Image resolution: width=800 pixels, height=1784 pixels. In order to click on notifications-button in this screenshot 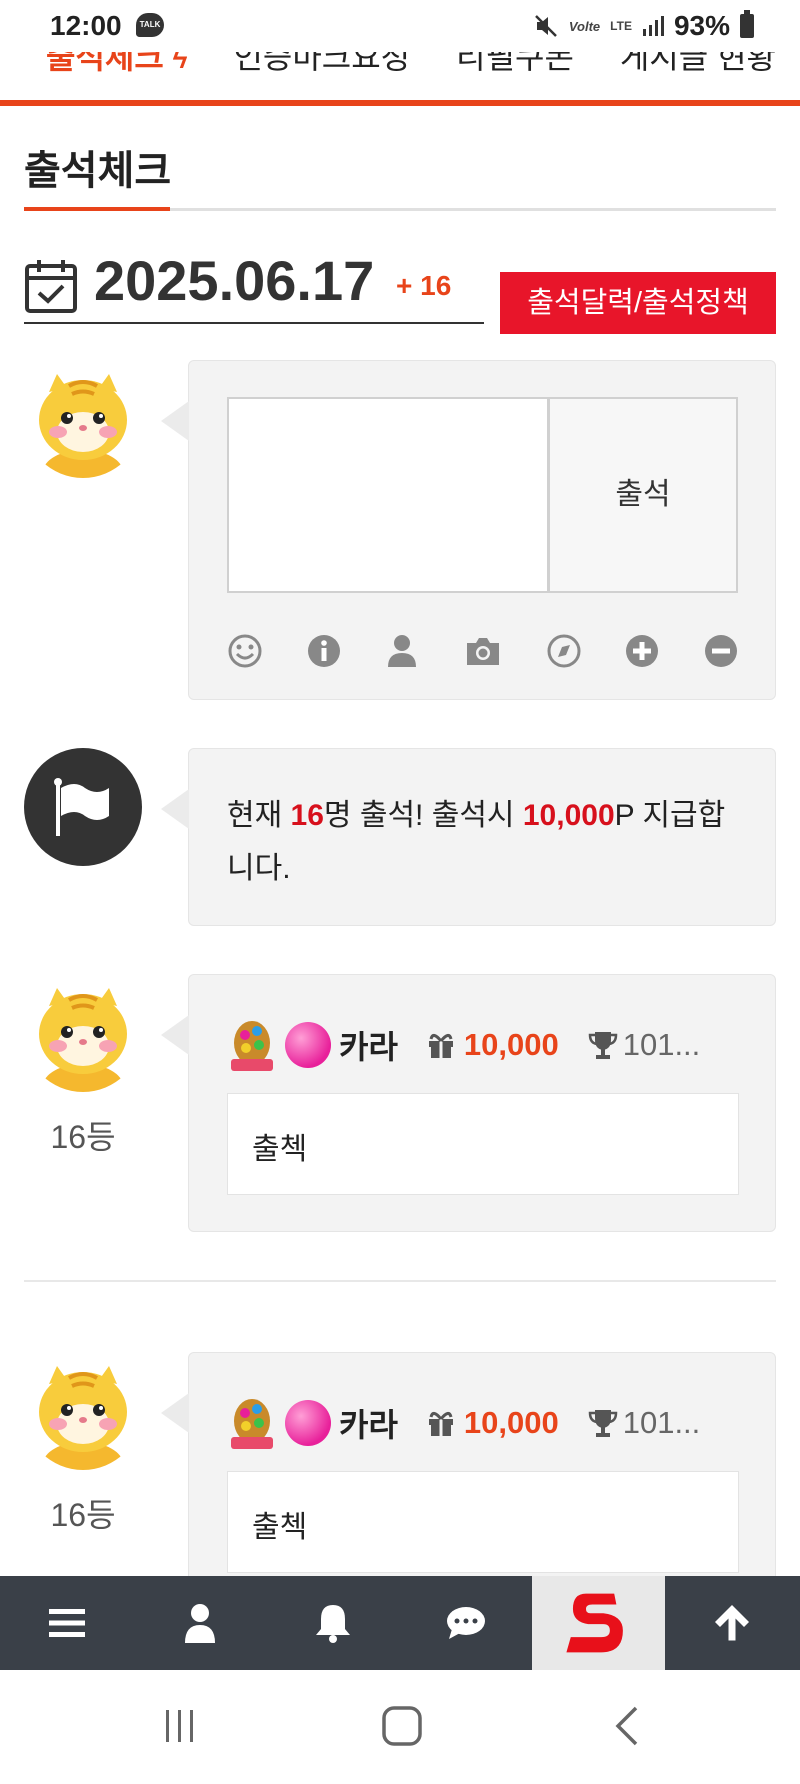, I will do `click(332, 1623)`.